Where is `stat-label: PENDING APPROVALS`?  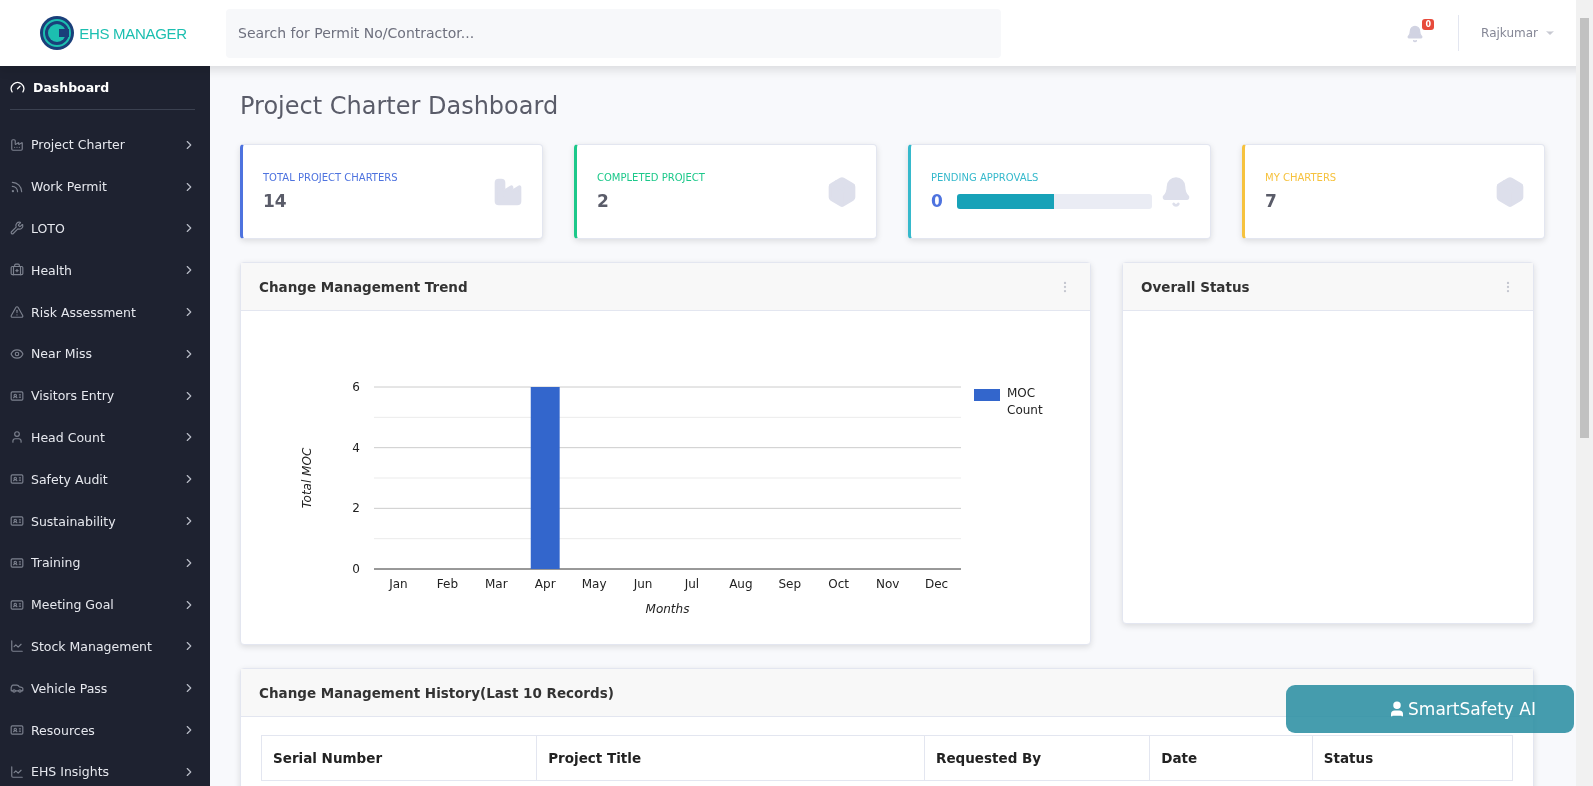
stat-label: PENDING APPROVALS is located at coordinates (985, 177).